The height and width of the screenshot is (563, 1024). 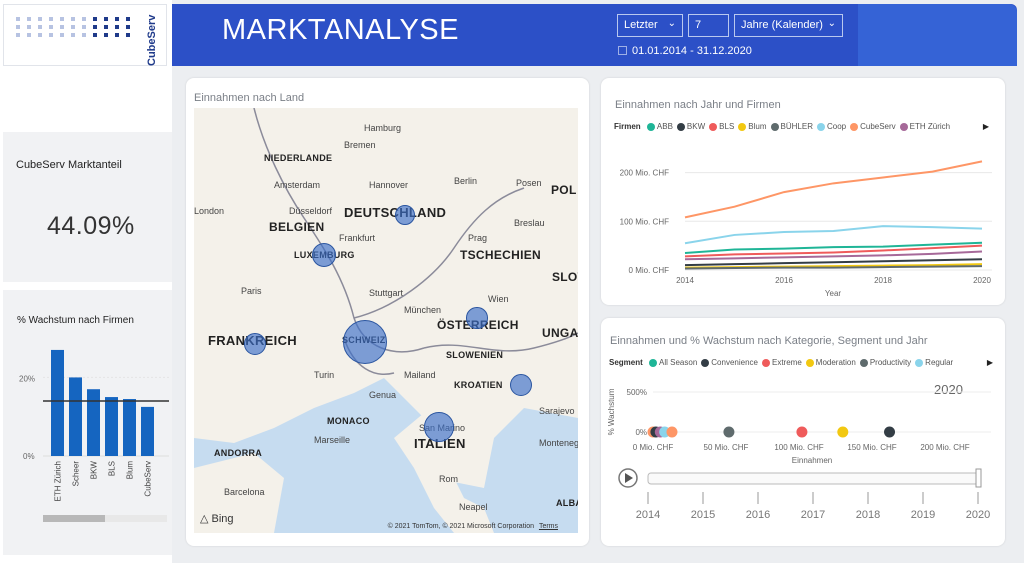 I want to click on filter-unit-dropdown: Jahre (Kalender) ⌄, so click(x=788, y=25).